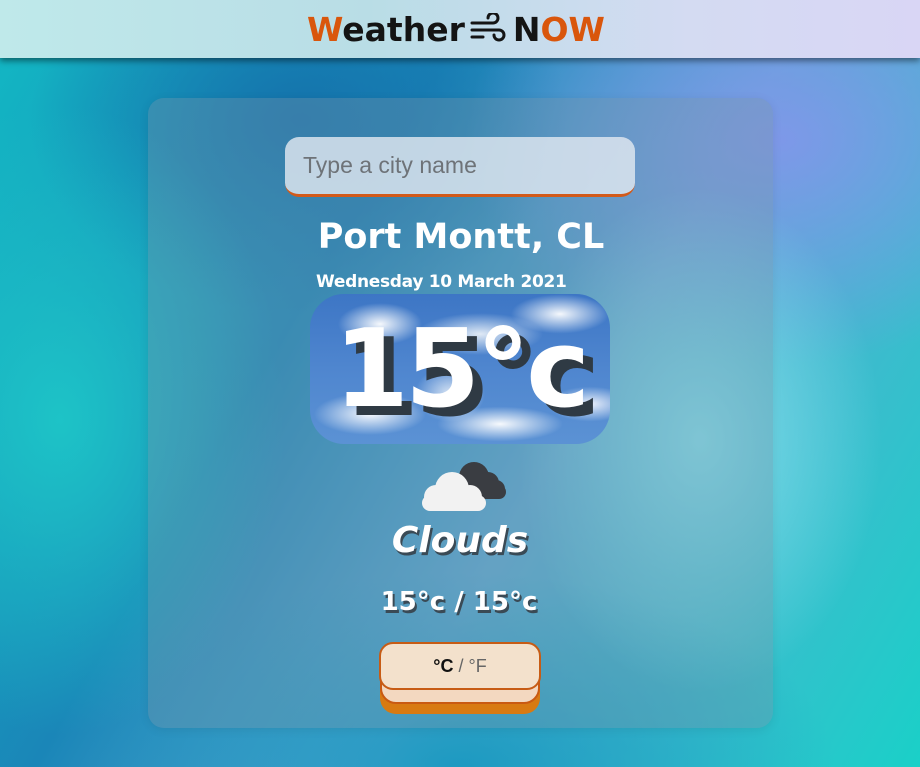 Image resolution: width=920 pixels, height=767 pixels. What do you see at coordinates (441, 282) in the screenshot?
I see `current-date: Wednesday 10 March 2021` at bounding box center [441, 282].